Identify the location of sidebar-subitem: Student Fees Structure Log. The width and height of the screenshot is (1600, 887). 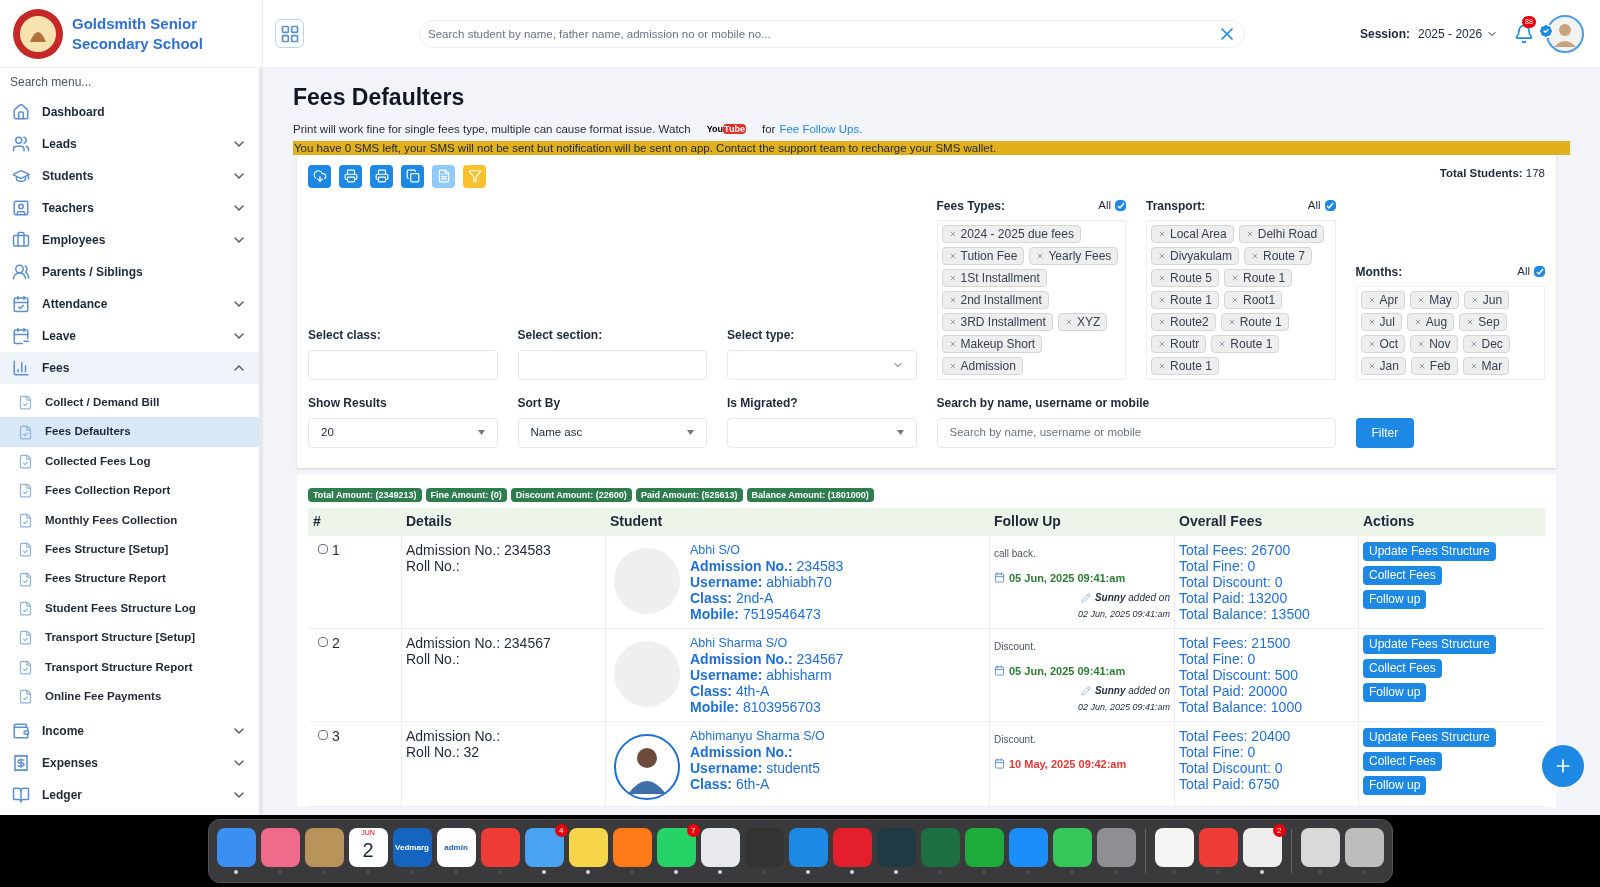
(129, 608).